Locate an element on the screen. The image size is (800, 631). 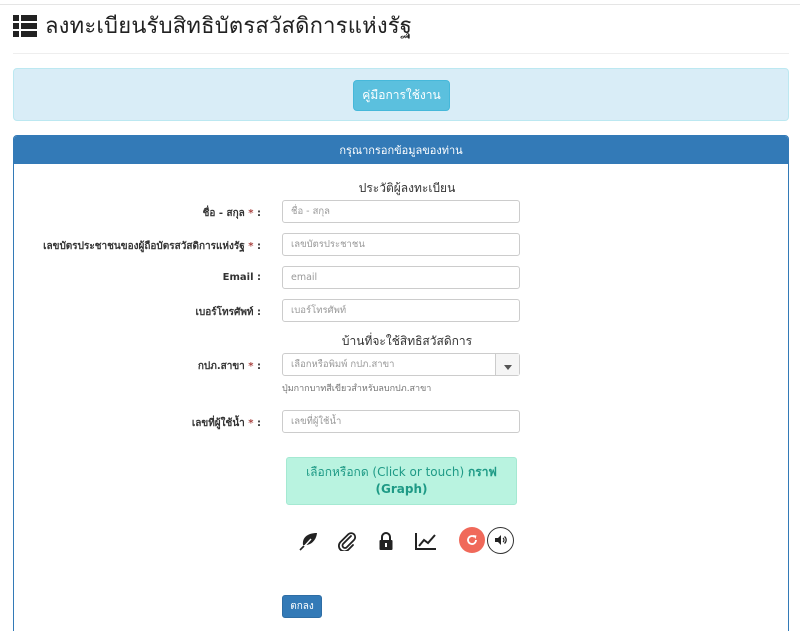
name-label-text: ชื่อ - สกุล is located at coordinates (223, 213).